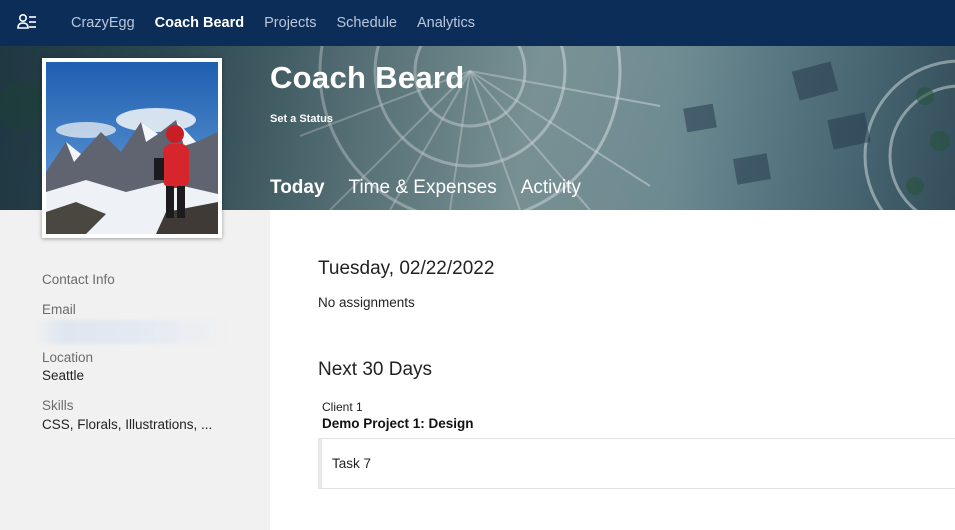  I want to click on project-name: Demo Project 1: Design, so click(398, 423).